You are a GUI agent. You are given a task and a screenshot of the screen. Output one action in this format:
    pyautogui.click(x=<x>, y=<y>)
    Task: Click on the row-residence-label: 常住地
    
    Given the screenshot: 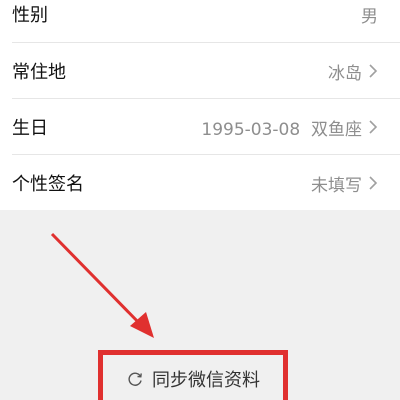 What is the action you would take?
    pyautogui.click(x=39, y=72)
    